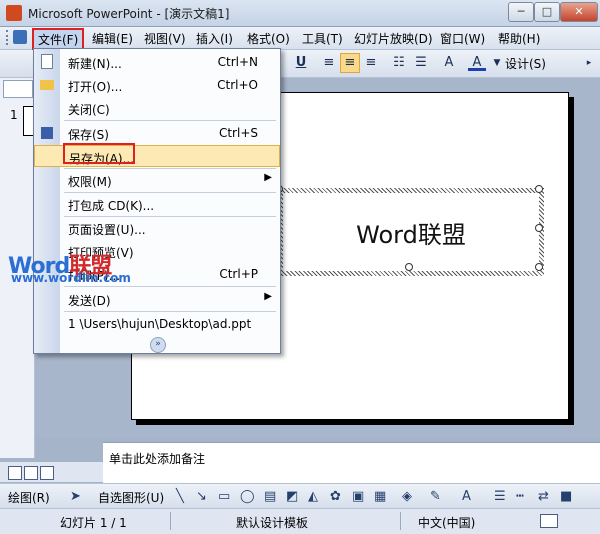  What do you see at coordinates (358, 496) in the screenshot?
I see `picture-icon: ▣` at bounding box center [358, 496].